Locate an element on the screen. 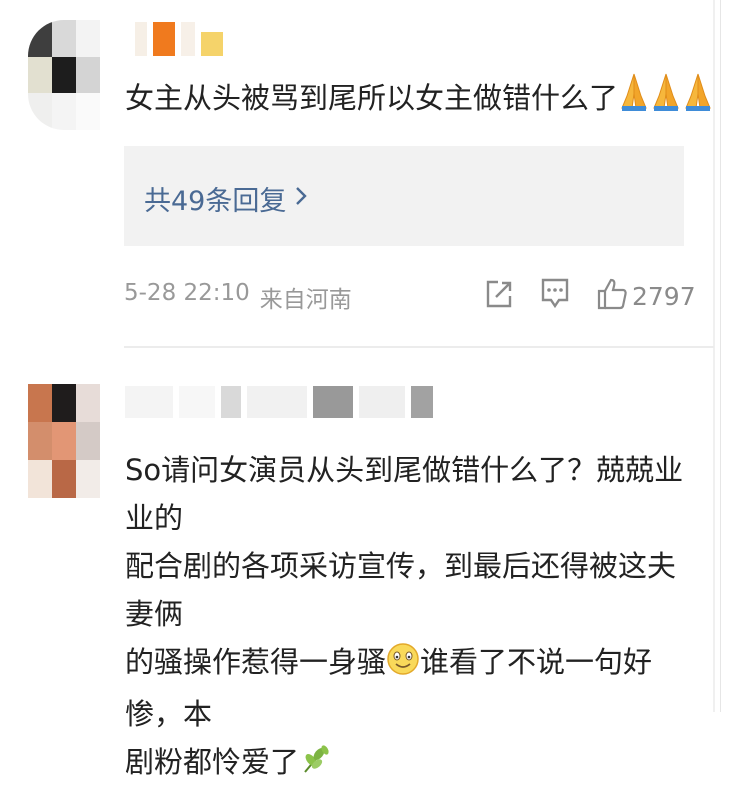 This screenshot has width=729, height=790. share-button is located at coordinates (499, 296).